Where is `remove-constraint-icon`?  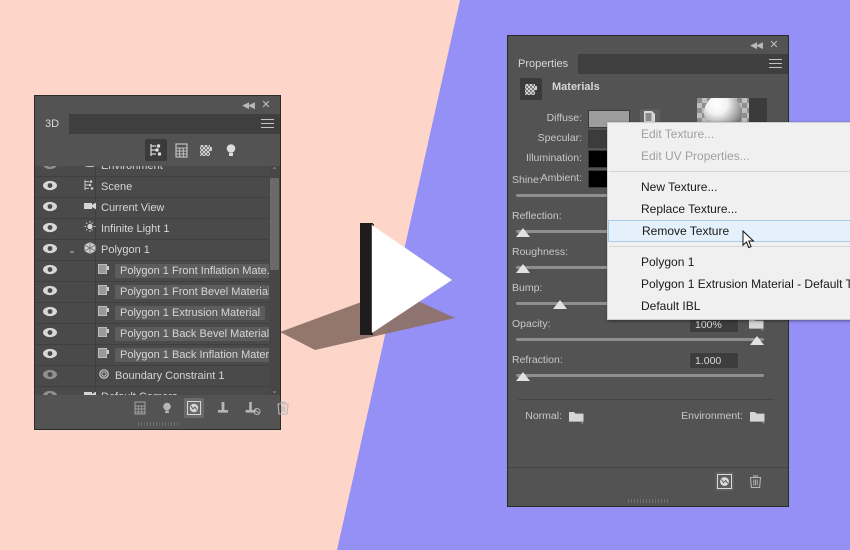
remove-constraint-icon is located at coordinates (252, 408).